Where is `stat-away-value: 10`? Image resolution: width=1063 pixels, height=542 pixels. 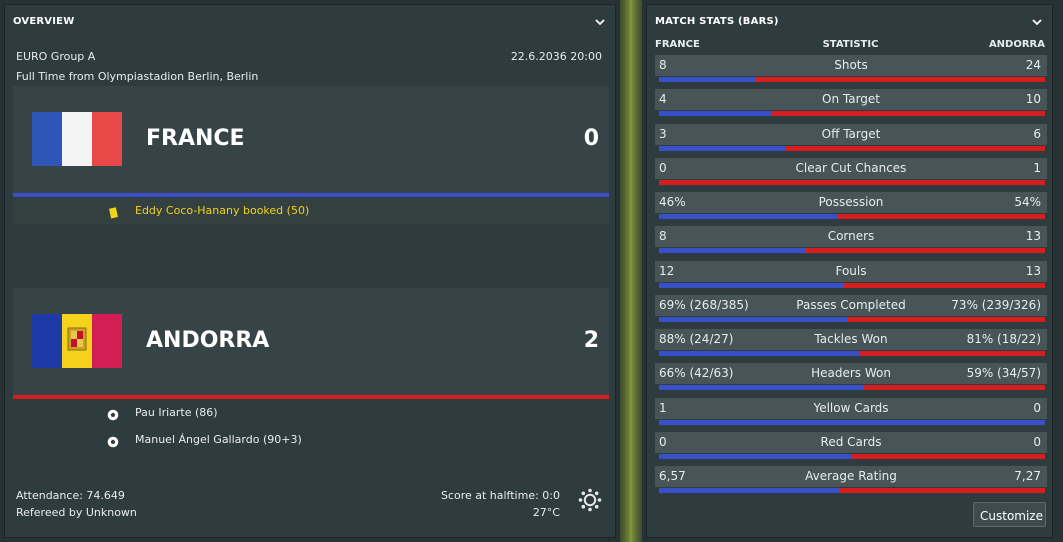 stat-away-value: 10 is located at coordinates (1033, 99).